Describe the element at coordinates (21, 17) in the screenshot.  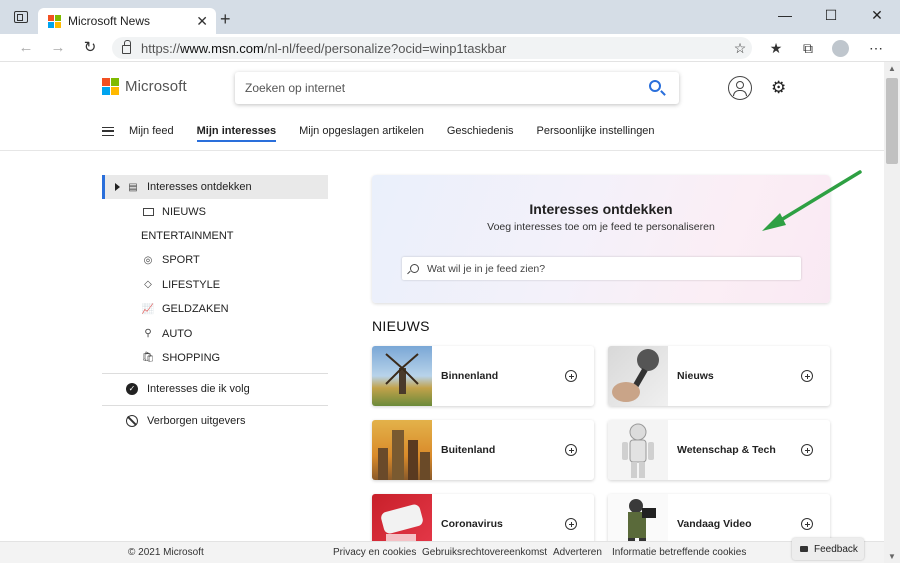
I see `tab-actions-icon` at that location.